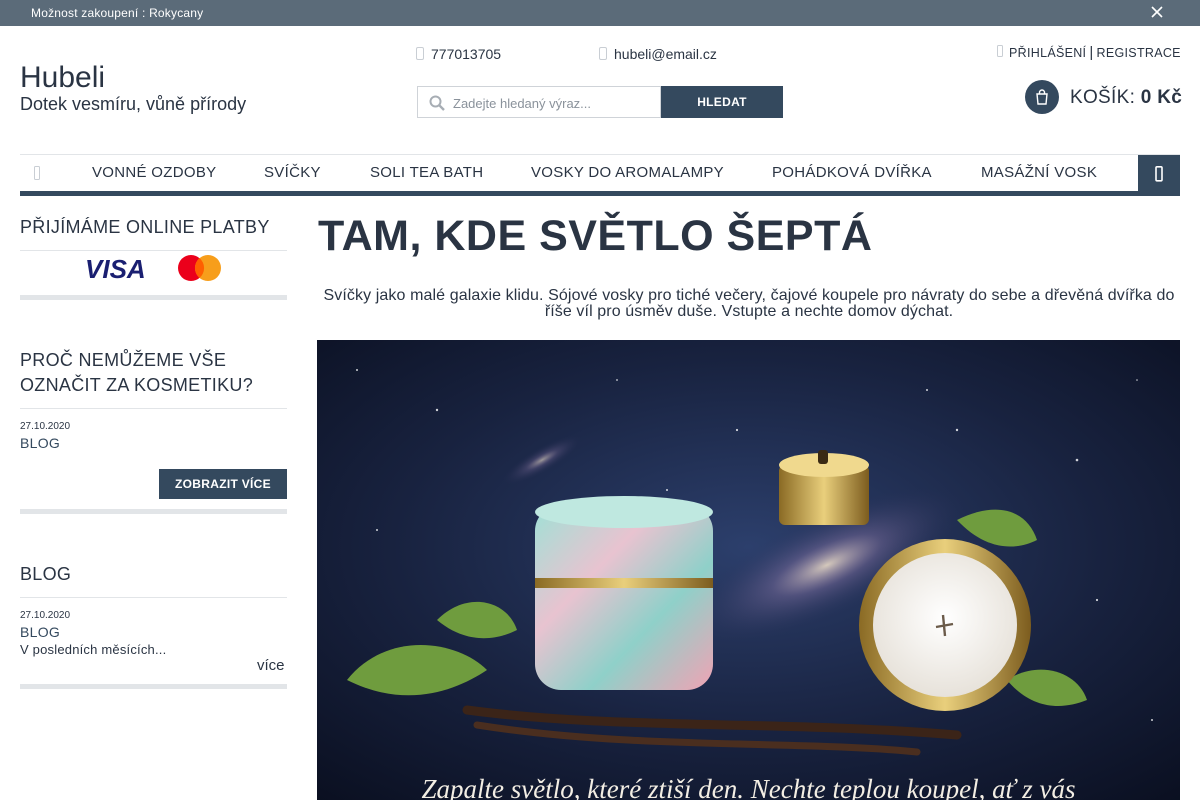 The height and width of the screenshot is (800, 1200). I want to click on close-icon, so click(1157, 12).